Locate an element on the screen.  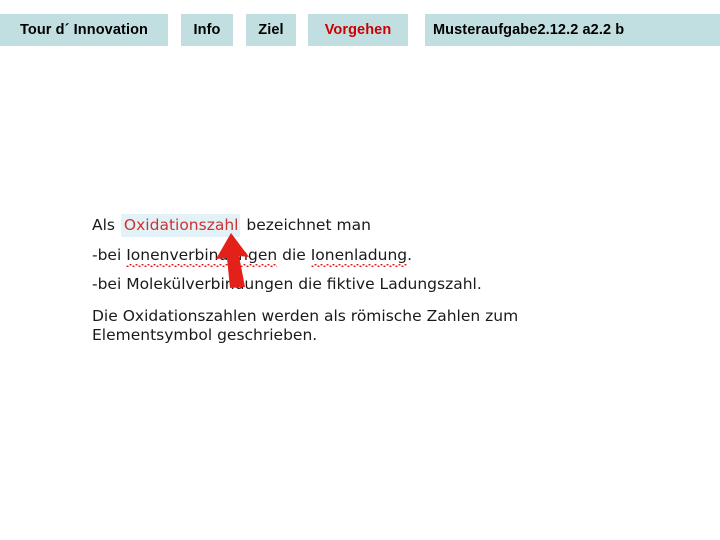
nav-item-label-active: Vorgehen is located at coordinates (358, 29).